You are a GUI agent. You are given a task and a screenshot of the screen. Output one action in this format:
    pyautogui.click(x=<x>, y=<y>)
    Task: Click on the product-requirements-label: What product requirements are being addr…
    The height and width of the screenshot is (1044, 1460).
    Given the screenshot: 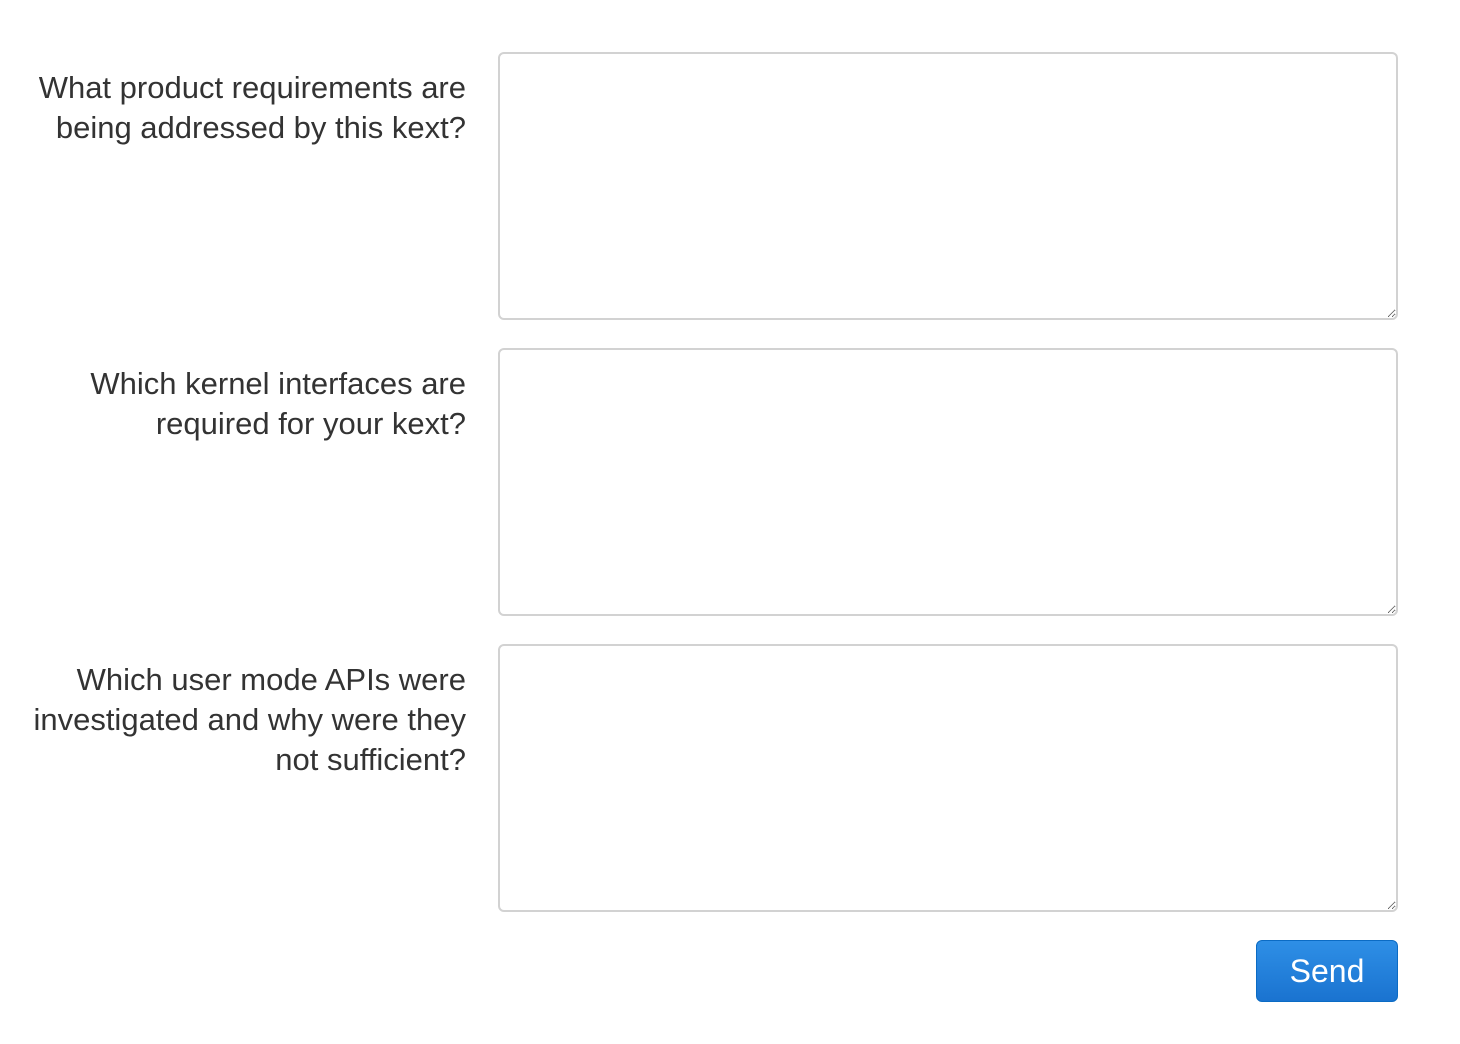 What is the action you would take?
    pyautogui.click(x=252, y=107)
    